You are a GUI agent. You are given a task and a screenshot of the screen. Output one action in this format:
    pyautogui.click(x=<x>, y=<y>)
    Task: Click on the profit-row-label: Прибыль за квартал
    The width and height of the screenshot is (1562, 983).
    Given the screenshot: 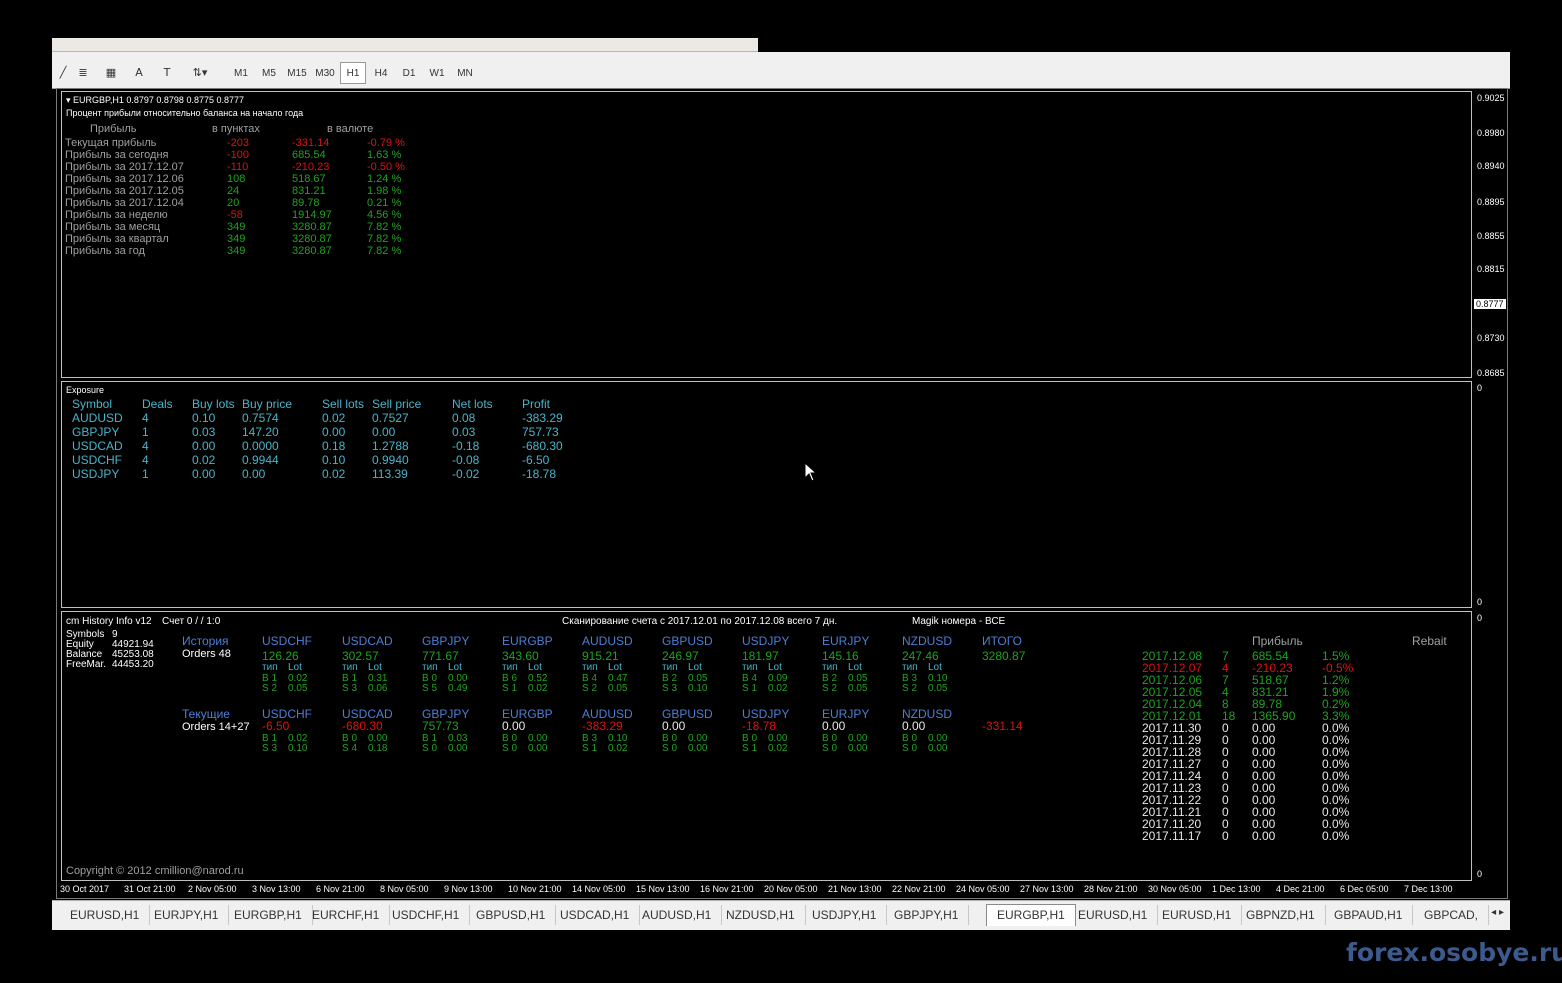 What is the action you would take?
    pyautogui.click(x=117, y=239)
    